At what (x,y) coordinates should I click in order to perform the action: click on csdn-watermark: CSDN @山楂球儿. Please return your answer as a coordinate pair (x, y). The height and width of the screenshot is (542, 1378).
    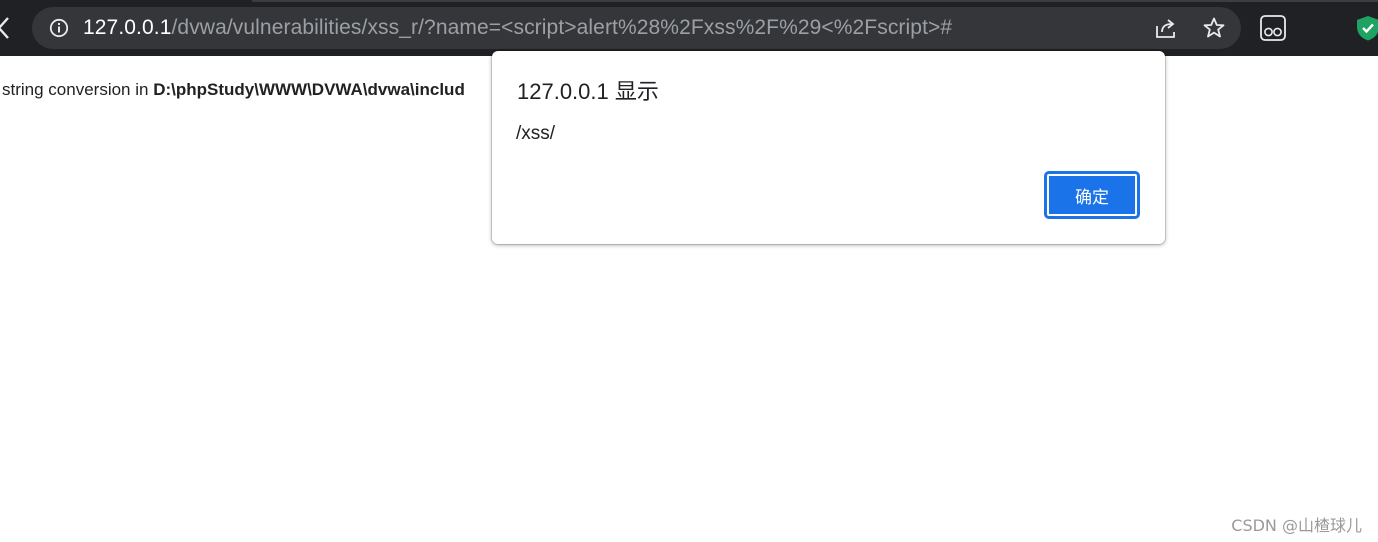
    Looking at the image, I should click on (1296, 525).